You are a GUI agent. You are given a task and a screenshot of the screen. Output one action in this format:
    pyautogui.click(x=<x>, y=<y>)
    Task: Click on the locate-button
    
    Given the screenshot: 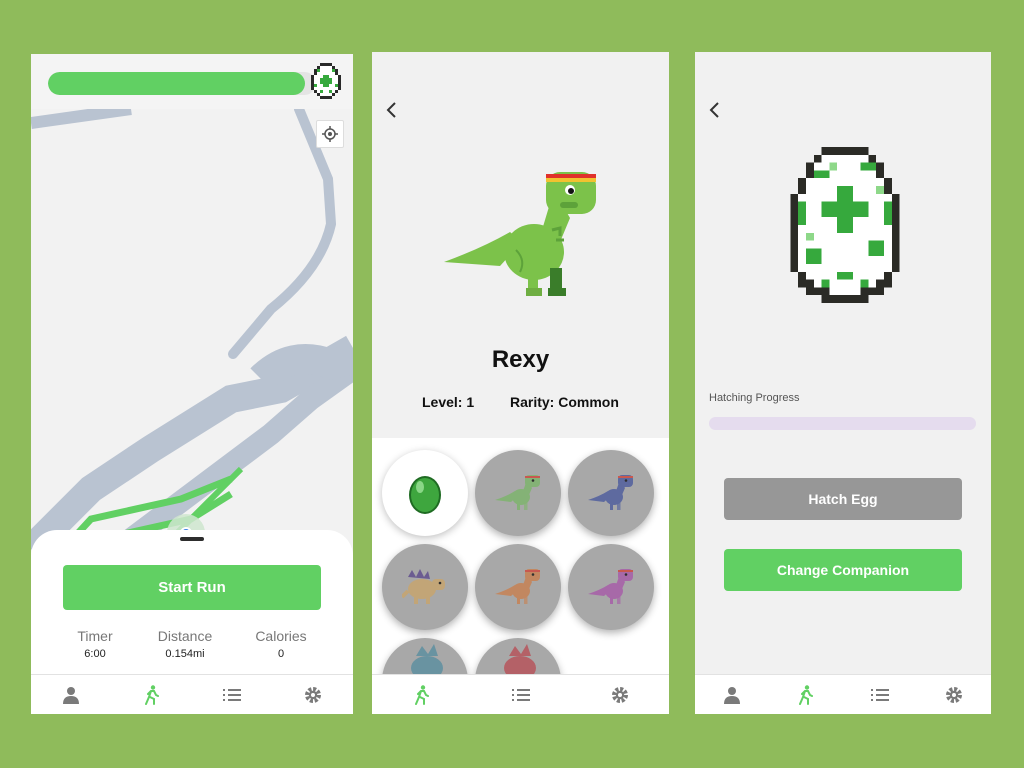 What is the action you would take?
    pyautogui.click(x=330, y=134)
    